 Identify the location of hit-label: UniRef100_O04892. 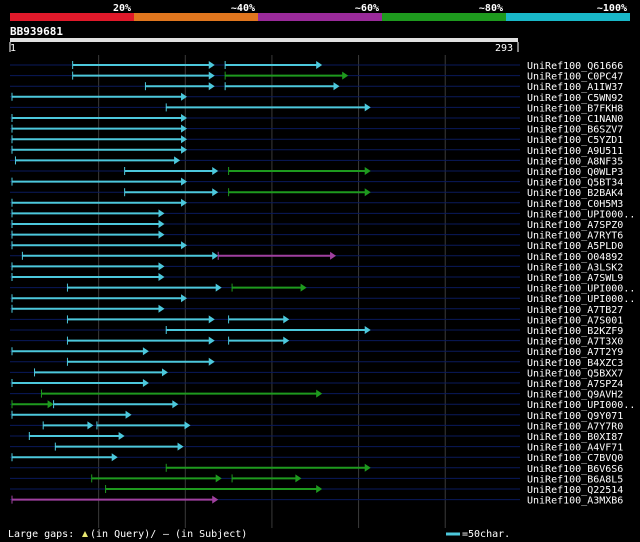
(575, 257).